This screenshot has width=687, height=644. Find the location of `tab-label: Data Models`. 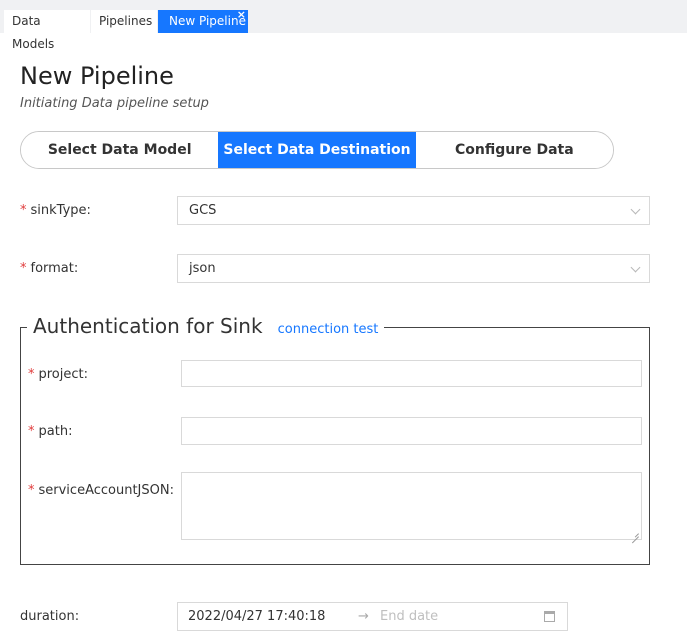

tab-label: Data Models is located at coordinates (33, 32).